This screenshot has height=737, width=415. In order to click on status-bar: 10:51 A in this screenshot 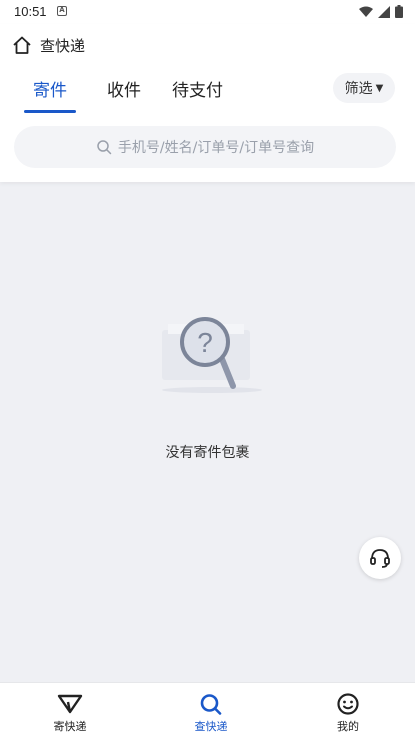, I will do `click(207, 12)`.